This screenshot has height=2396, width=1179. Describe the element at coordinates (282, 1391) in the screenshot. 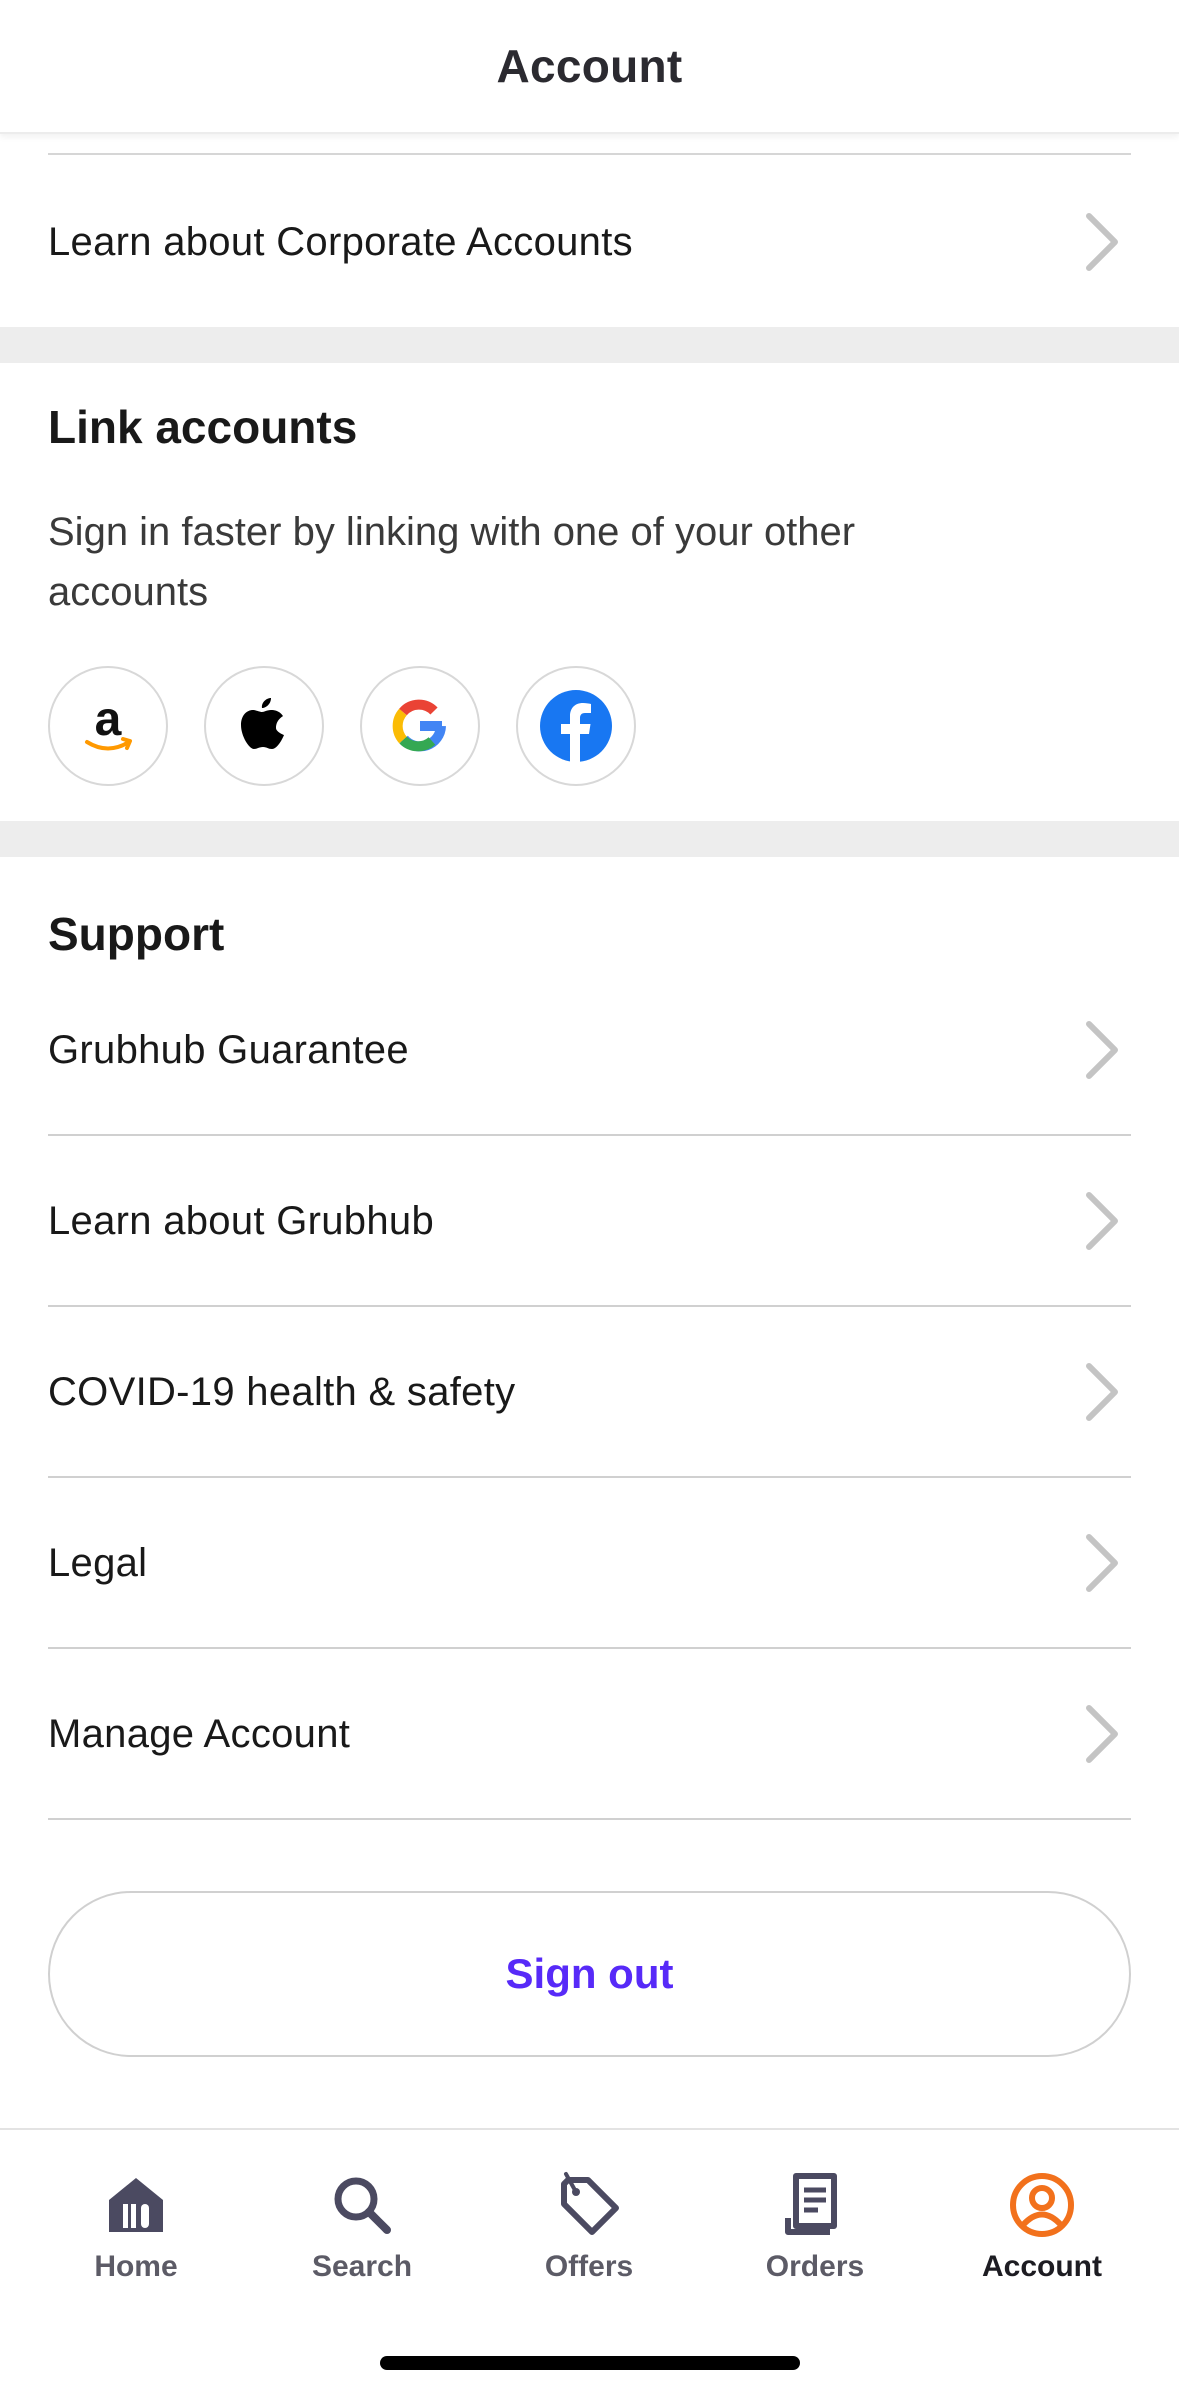

I see `support-item-label: COVID-19 health & safety` at that location.